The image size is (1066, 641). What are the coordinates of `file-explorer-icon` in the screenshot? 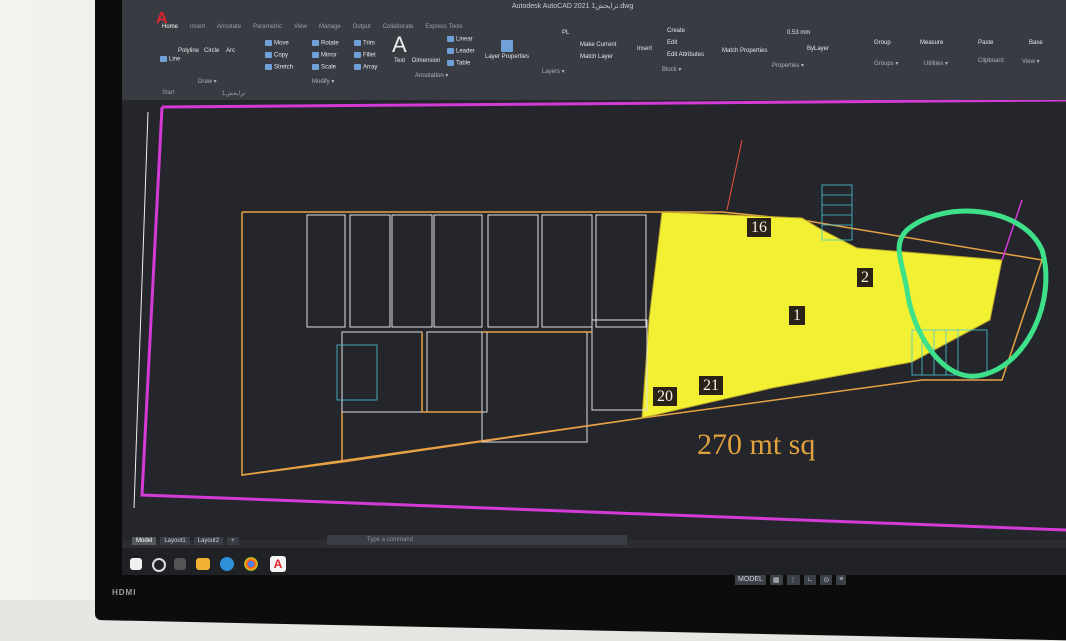 It's located at (203, 564).